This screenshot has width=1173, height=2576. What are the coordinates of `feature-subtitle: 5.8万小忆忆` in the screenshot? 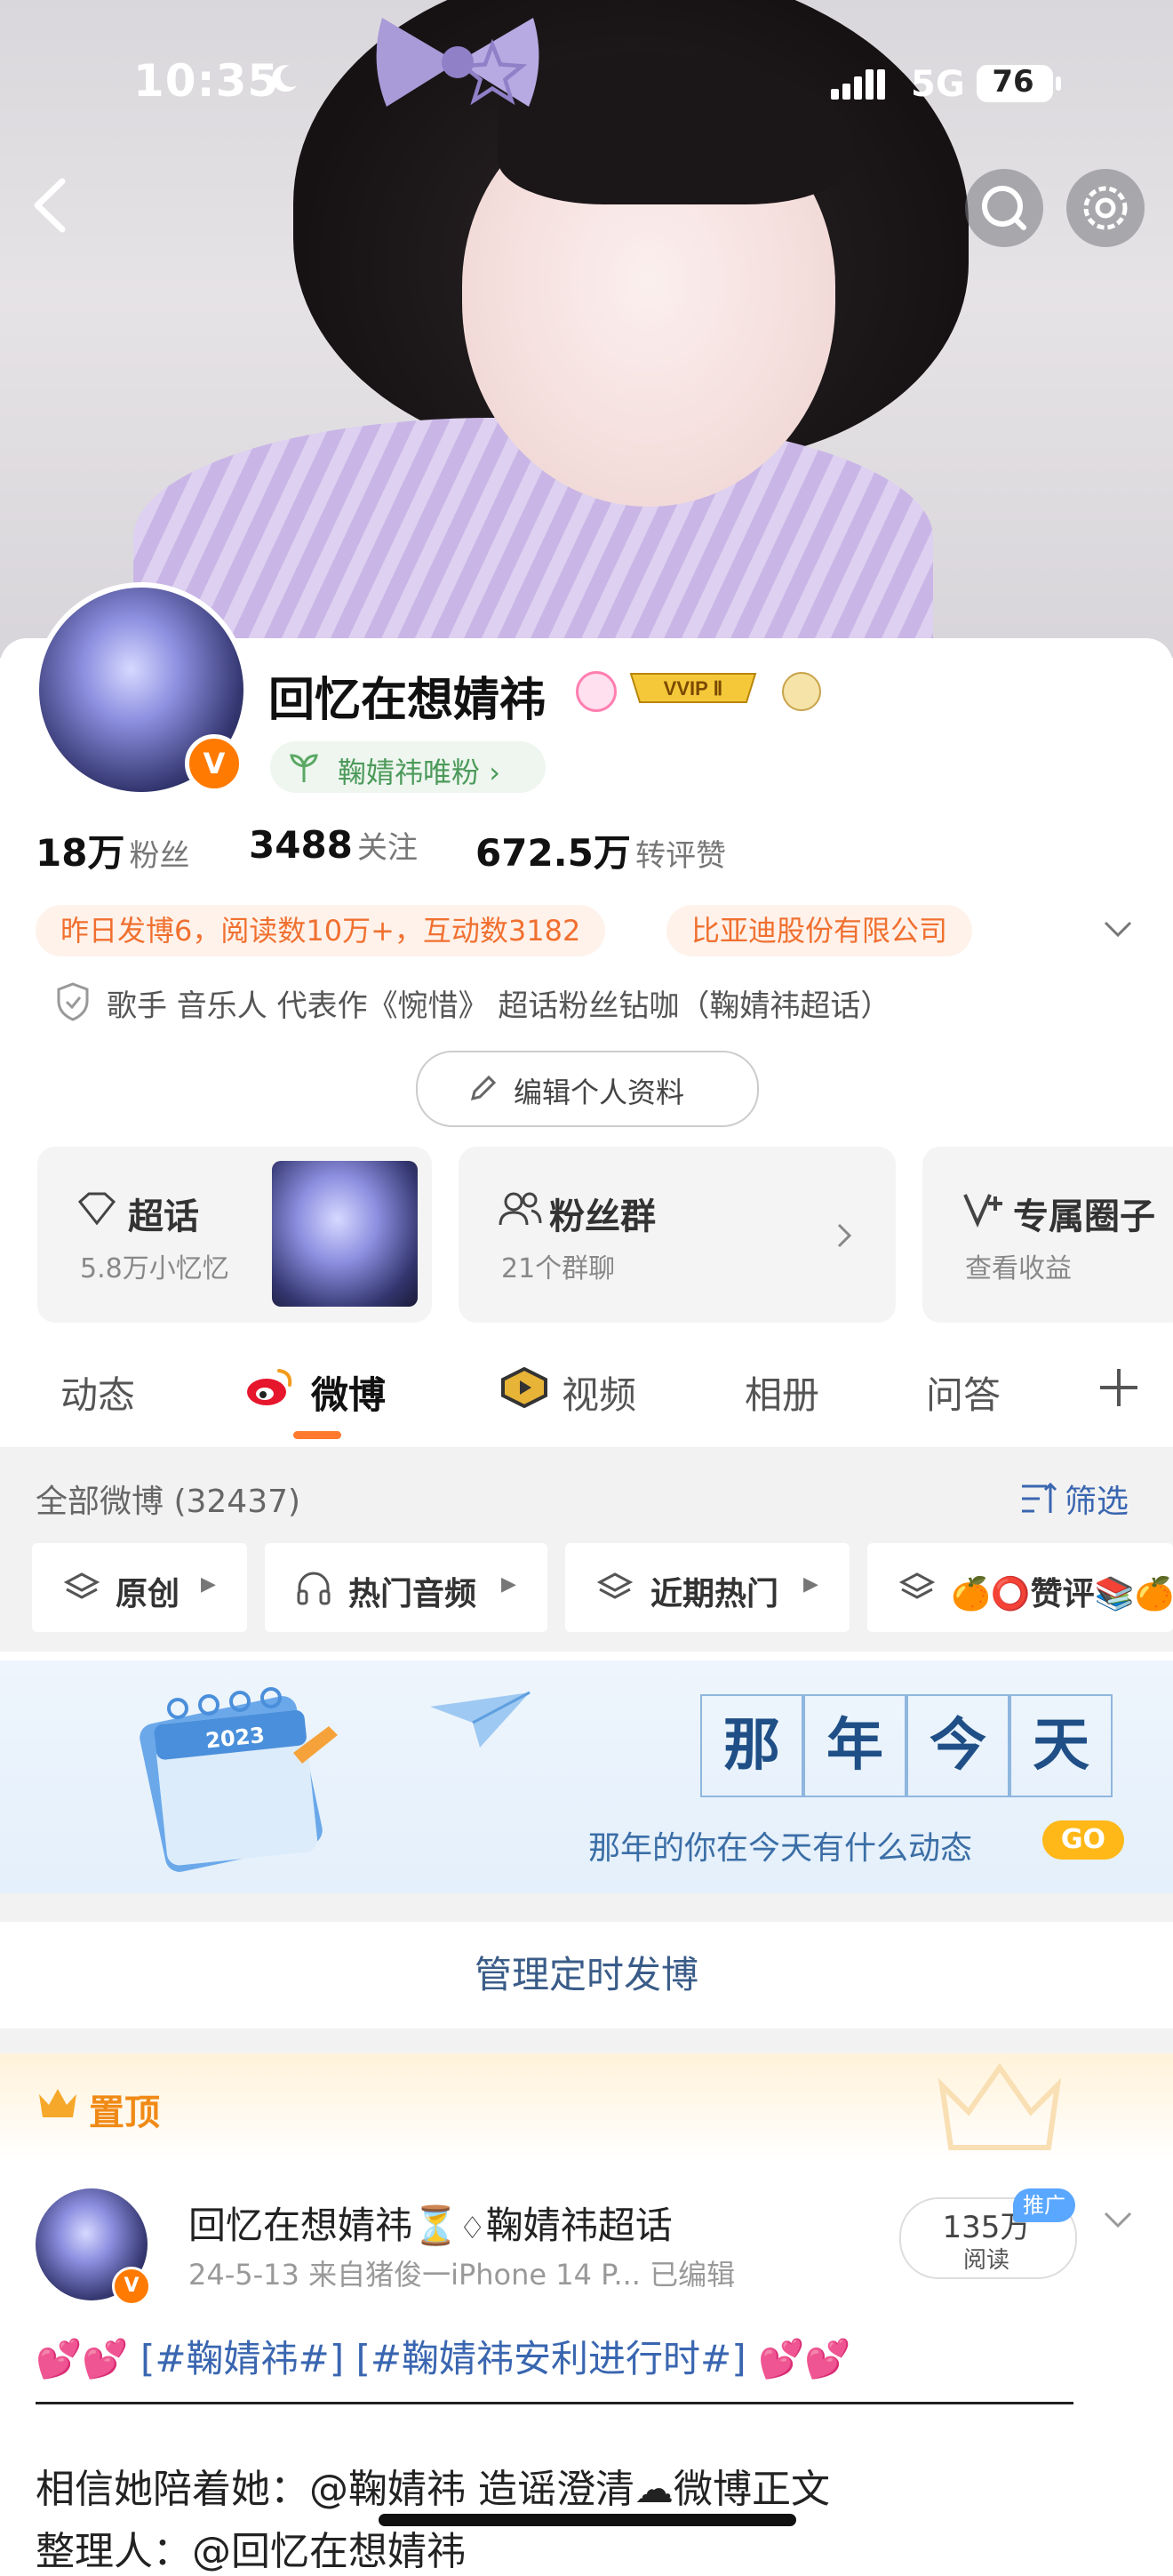 It's located at (154, 1268).